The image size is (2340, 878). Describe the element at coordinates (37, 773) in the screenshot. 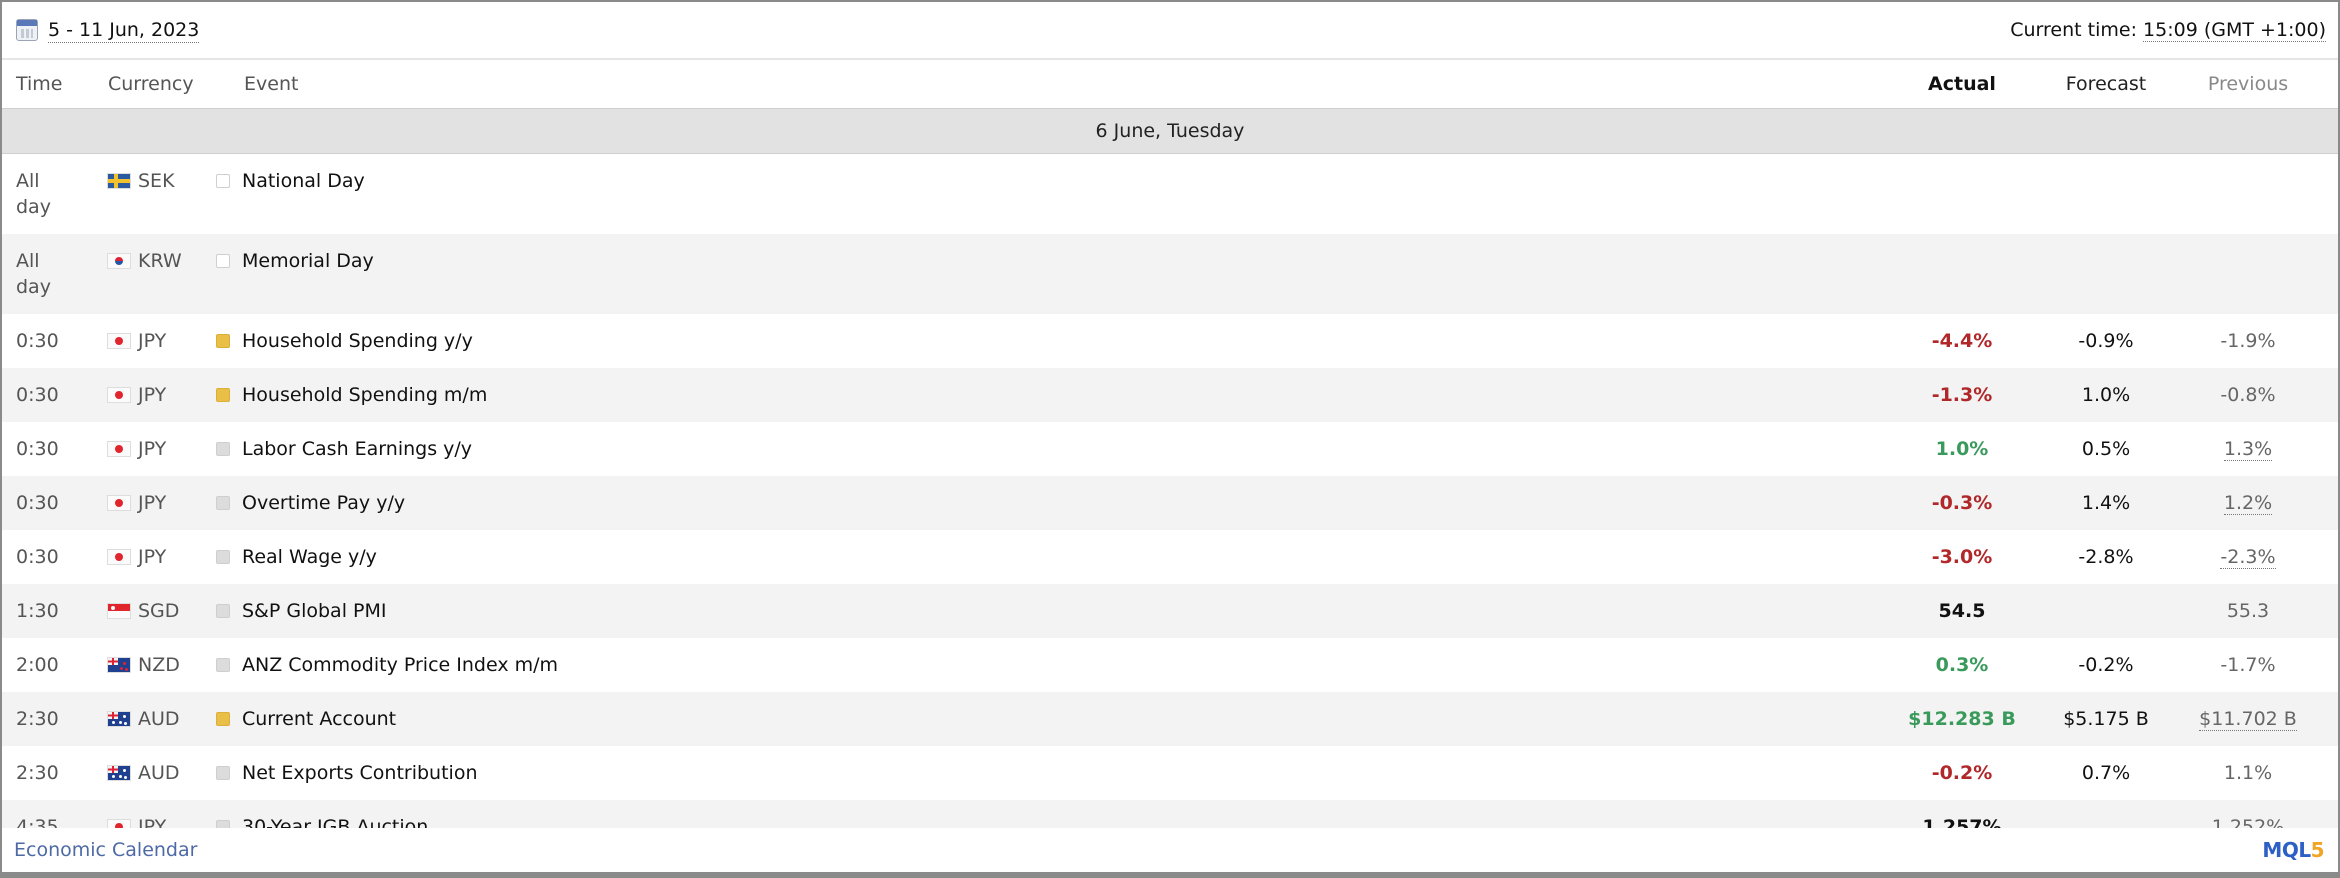

I see `event-time: 2:30` at that location.